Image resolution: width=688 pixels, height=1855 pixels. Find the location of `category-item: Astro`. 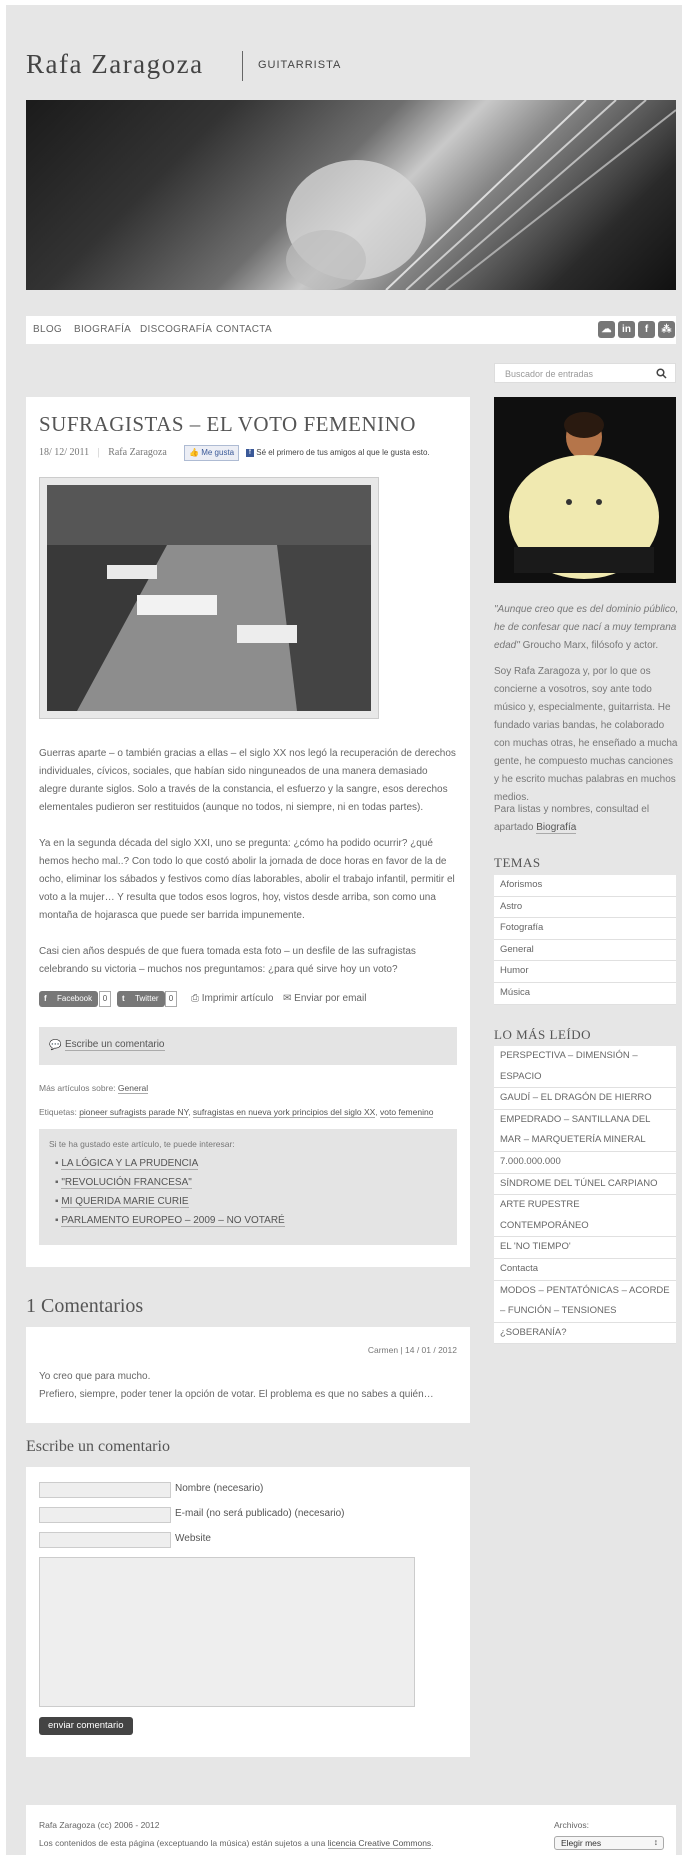

category-item: Astro is located at coordinates (585, 908).